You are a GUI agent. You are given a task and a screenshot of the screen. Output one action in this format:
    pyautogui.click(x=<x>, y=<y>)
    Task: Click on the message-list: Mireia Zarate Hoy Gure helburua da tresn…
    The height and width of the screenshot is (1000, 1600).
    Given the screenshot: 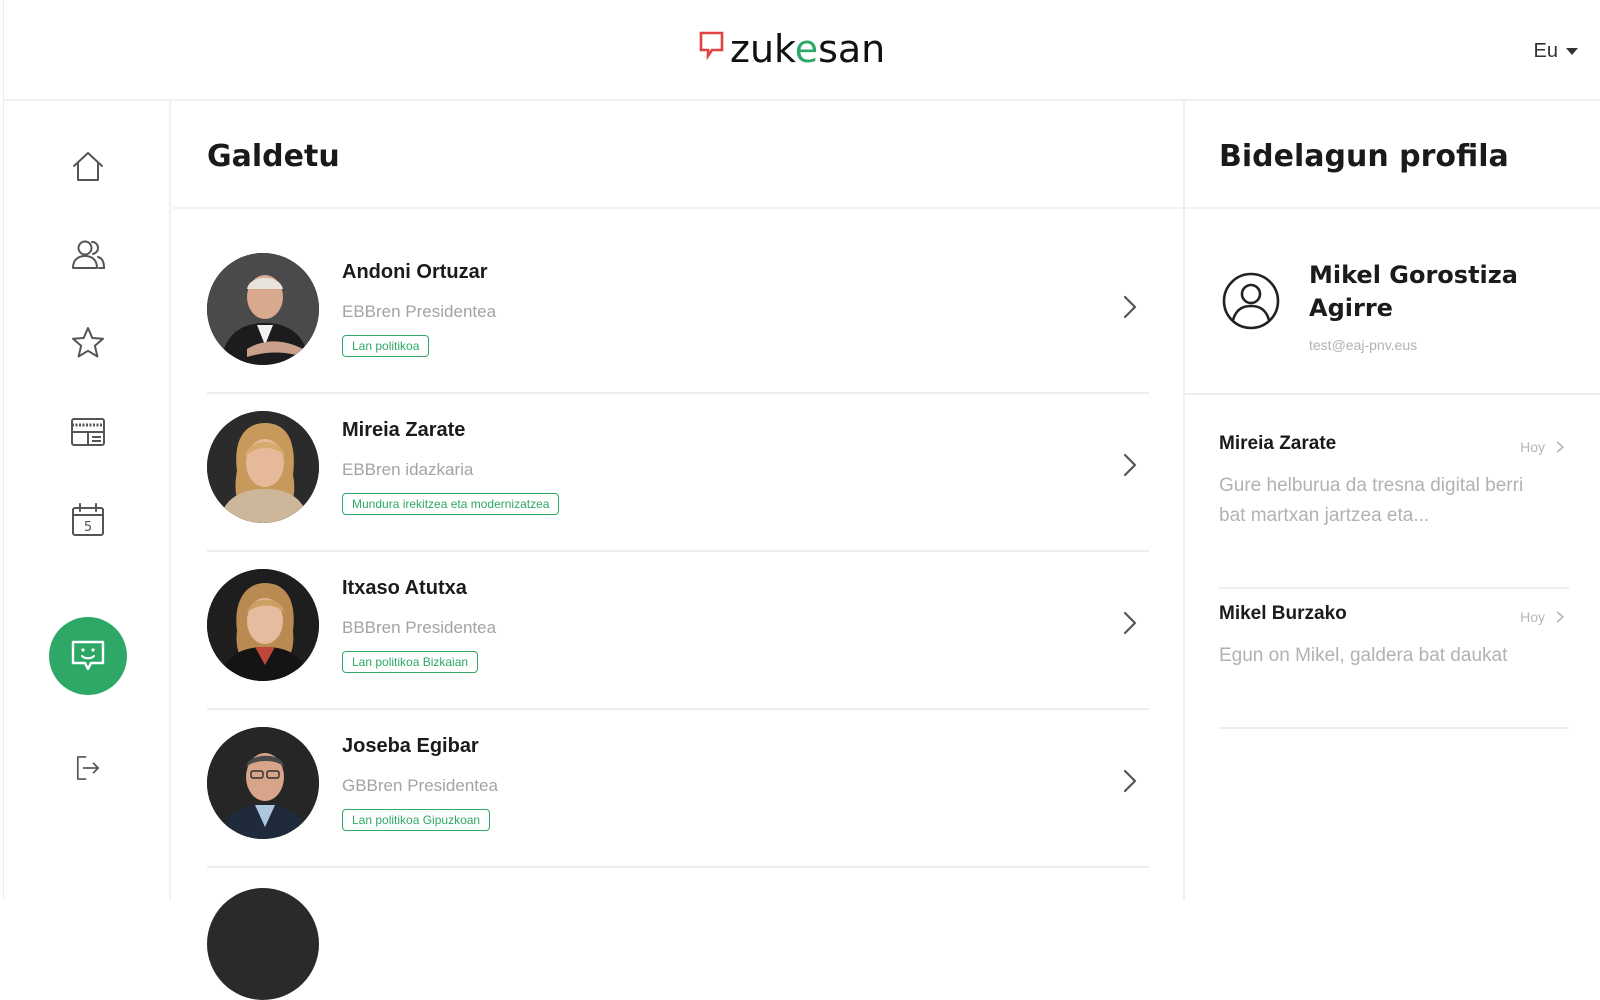 What is the action you would take?
    pyautogui.click(x=1394, y=574)
    